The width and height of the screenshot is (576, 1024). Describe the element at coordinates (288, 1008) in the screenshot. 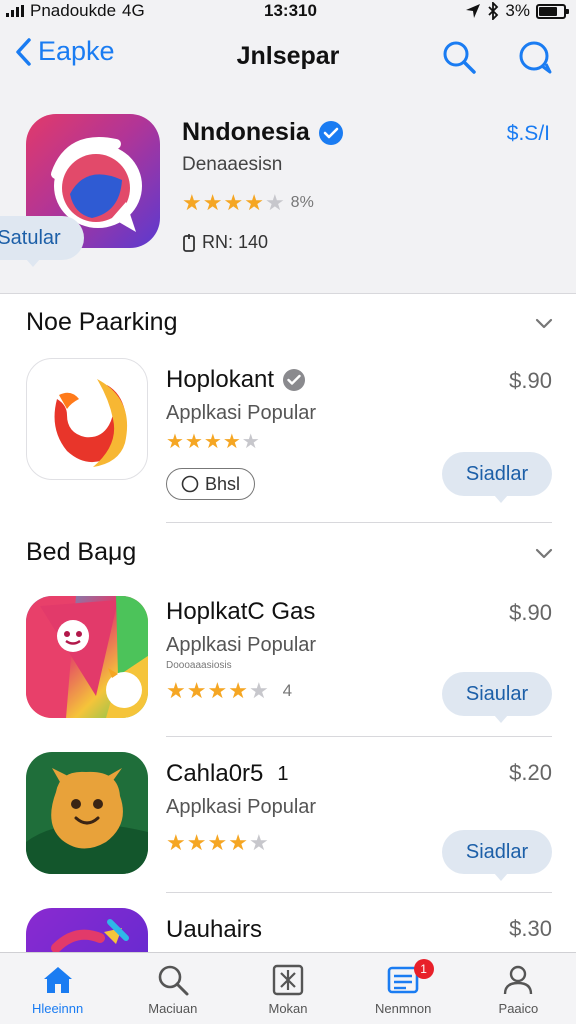

I see `tab-label: Mokan` at that location.